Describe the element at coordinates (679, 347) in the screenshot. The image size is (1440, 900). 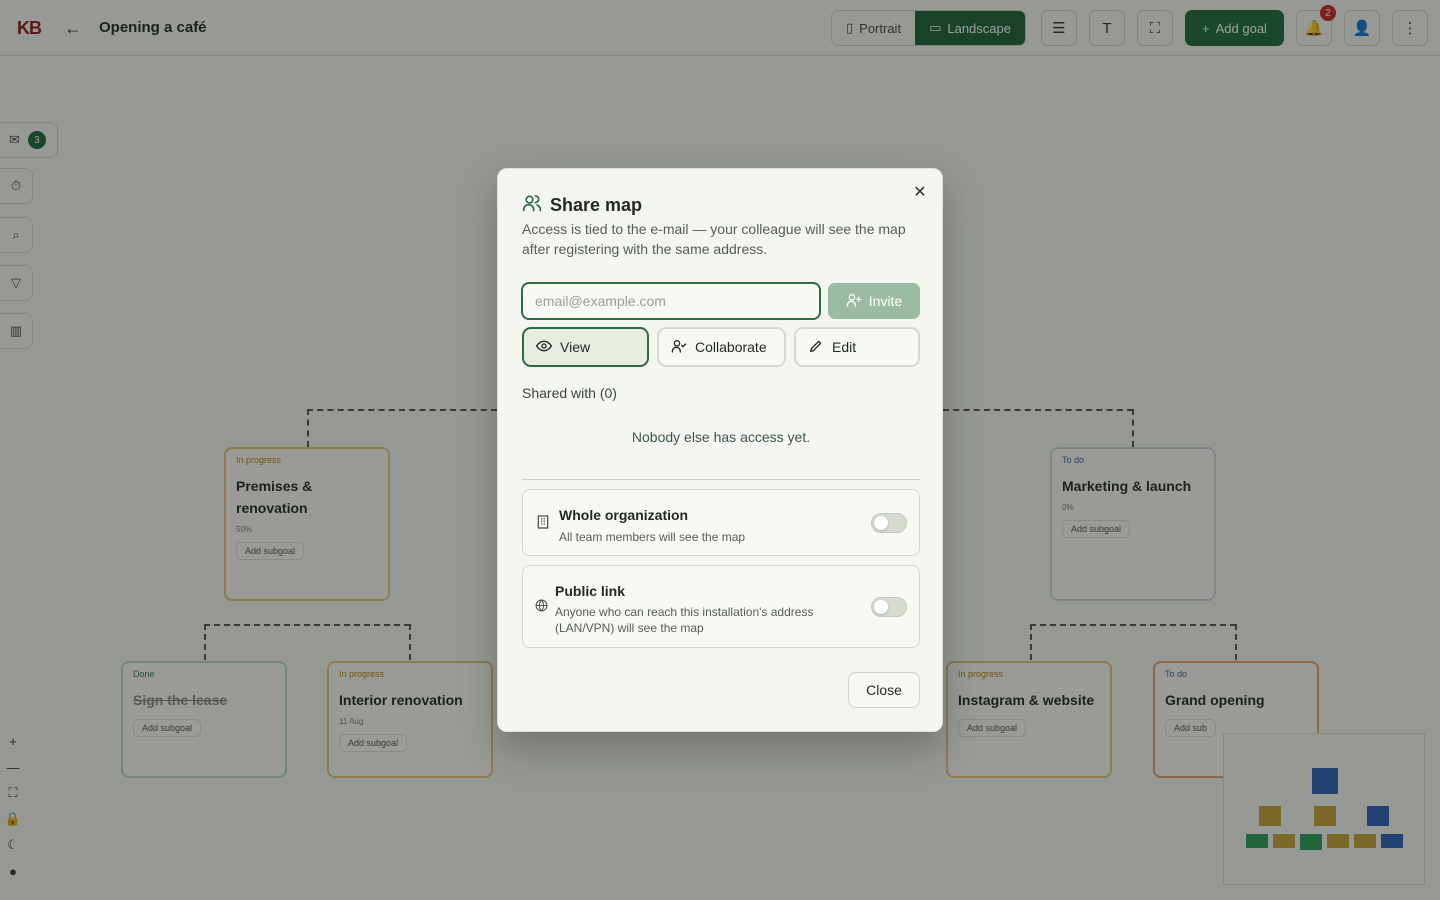
I see `user-check-icon` at that location.